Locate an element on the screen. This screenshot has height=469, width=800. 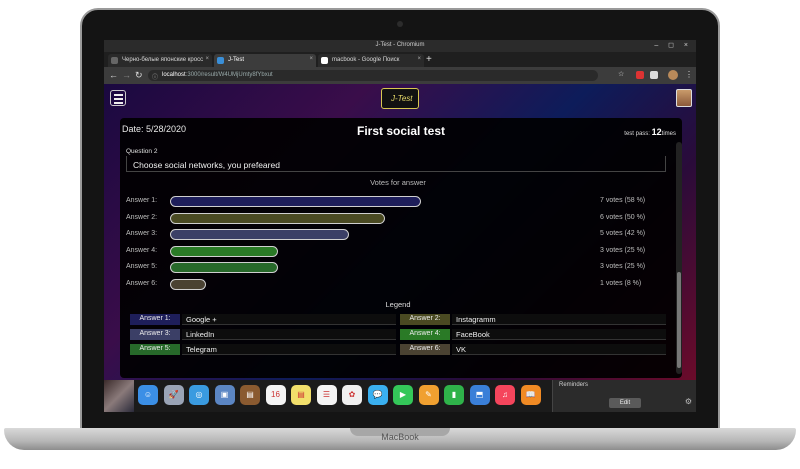
menu-kebab-icon: ⋮ is located at coordinates (689, 74).